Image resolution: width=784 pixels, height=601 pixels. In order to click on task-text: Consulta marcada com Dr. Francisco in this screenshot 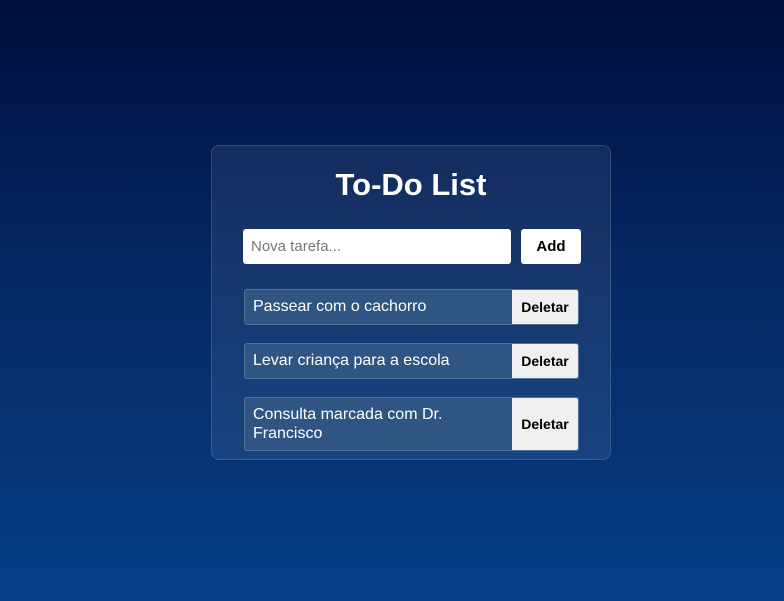, I will do `click(348, 424)`.